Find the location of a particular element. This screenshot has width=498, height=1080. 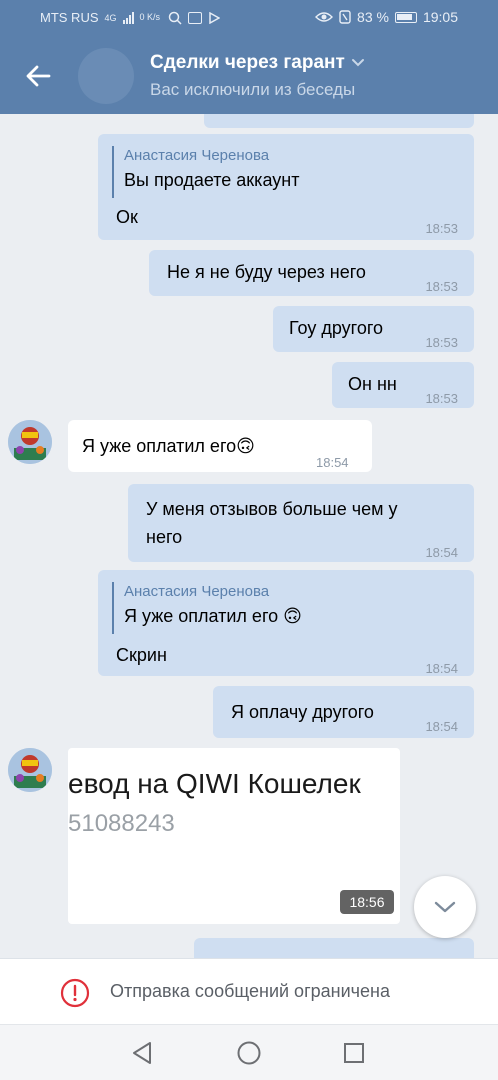

clock: 19:05 is located at coordinates (440, 17).